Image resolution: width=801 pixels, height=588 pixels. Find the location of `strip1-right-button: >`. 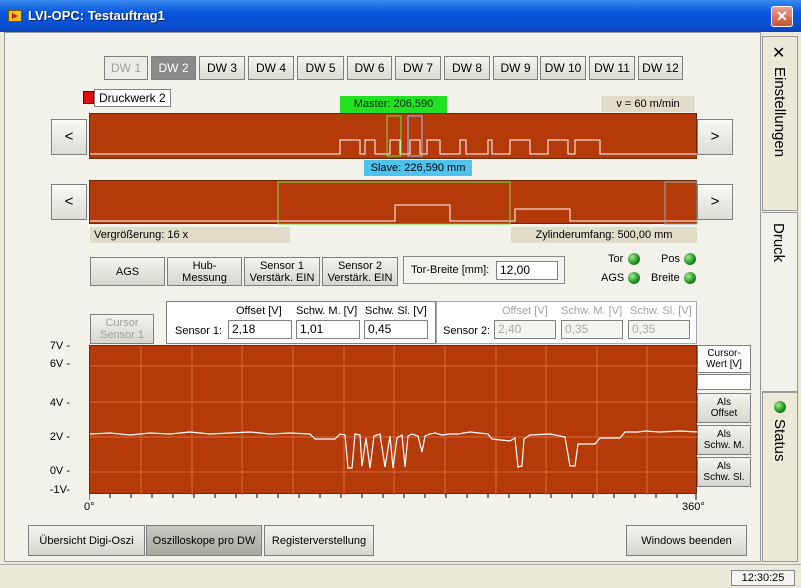

strip1-right-button: > is located at coordinates (715, 137).